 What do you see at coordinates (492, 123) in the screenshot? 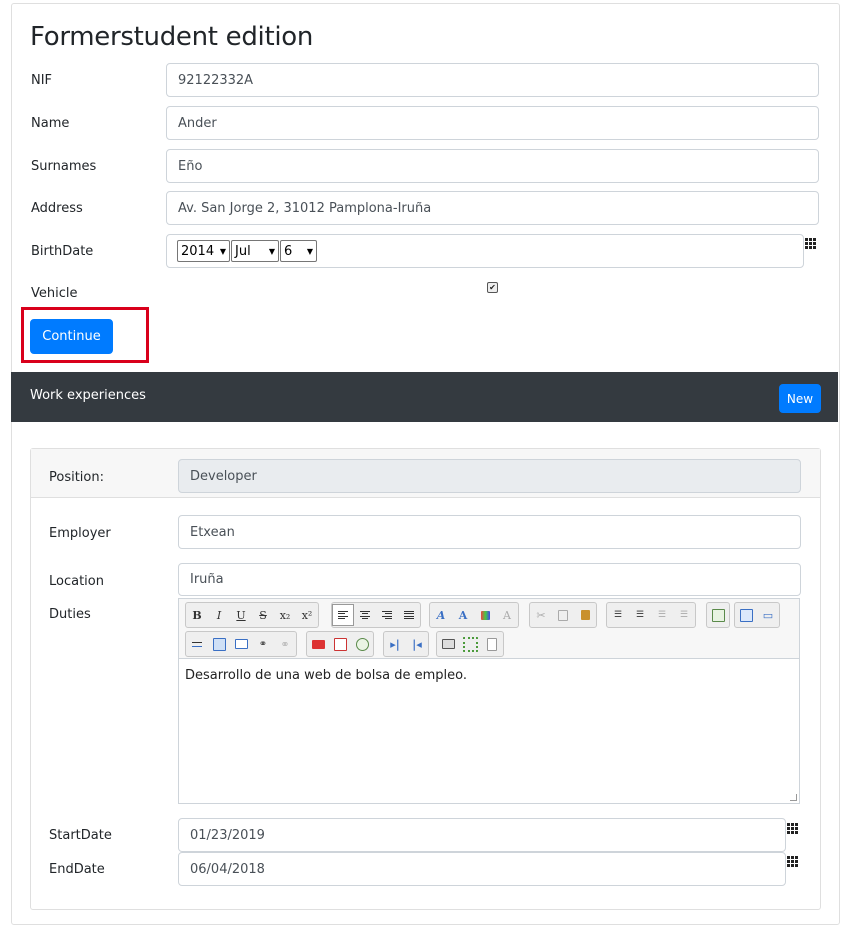
I see `name-input: Ander` at bounding box center [492, 123].